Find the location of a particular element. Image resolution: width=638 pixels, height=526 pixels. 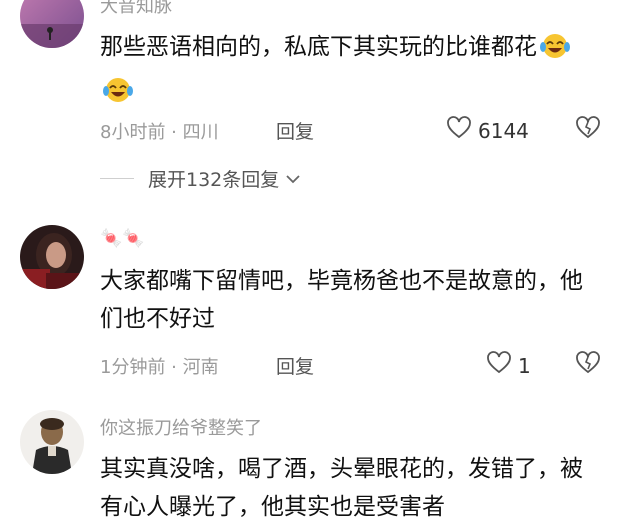

like-button: 1 is located at coordinates (508, 365).